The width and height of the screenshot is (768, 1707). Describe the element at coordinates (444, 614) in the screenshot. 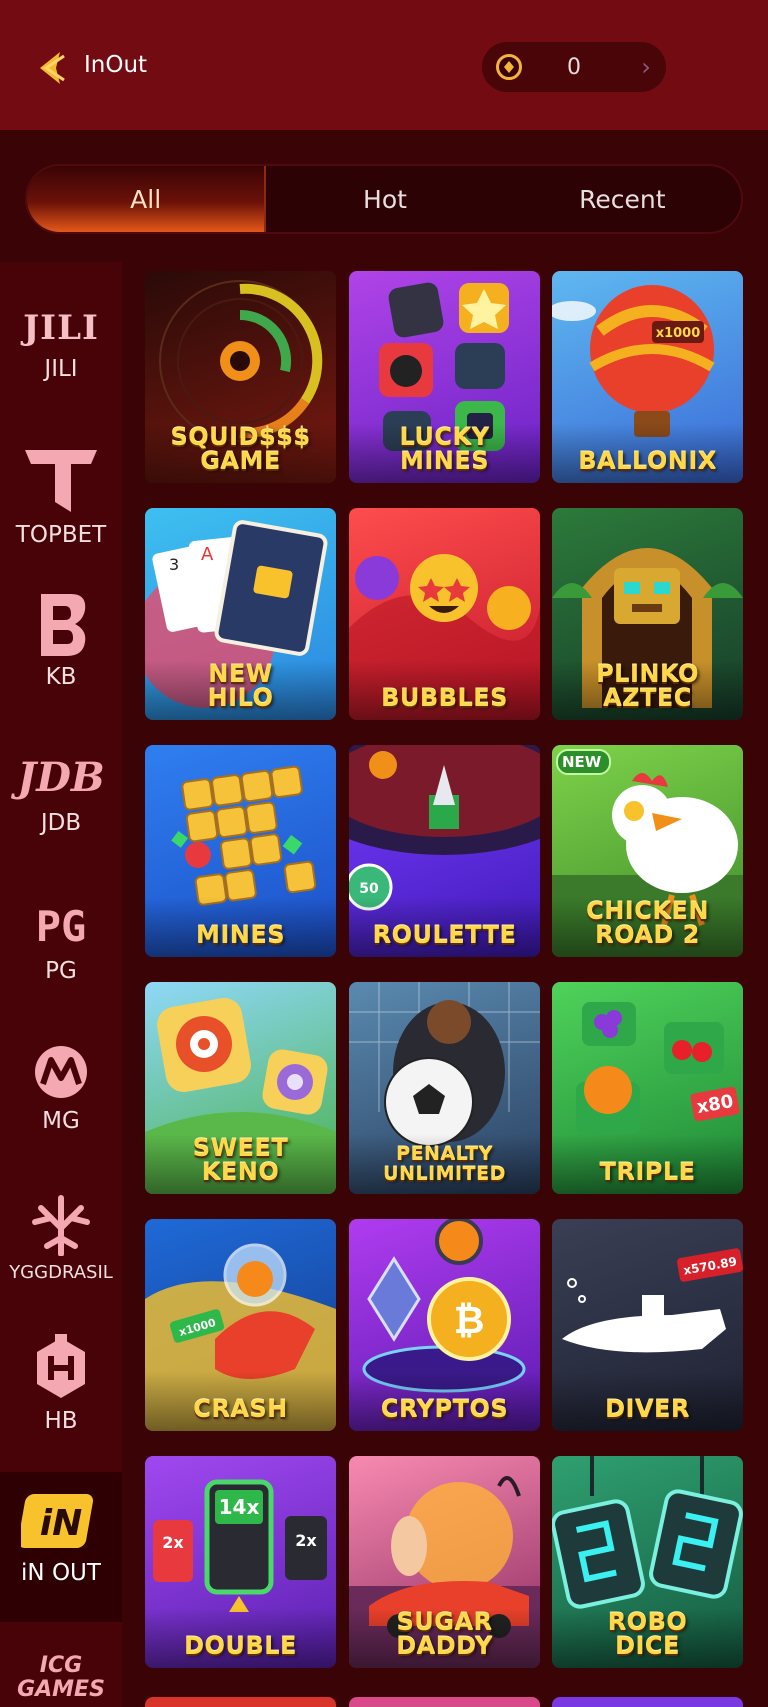

I see `game-tile: BUBBLES` at that location.